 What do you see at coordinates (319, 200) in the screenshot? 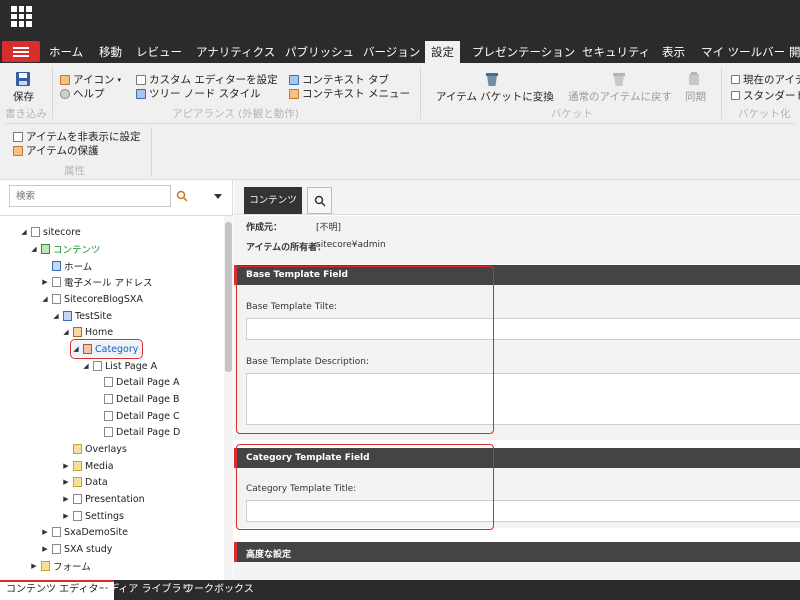
I see `search-tab` at bounding box center [319, 200].